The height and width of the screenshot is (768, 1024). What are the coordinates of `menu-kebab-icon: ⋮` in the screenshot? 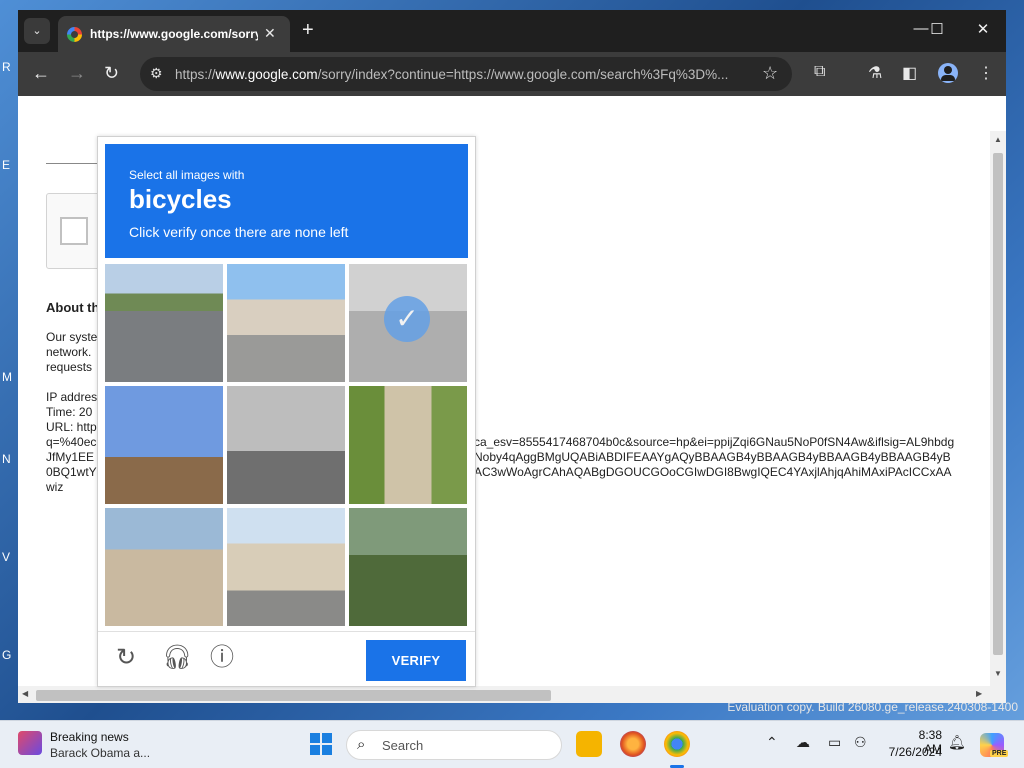 It's located at (986, 73).